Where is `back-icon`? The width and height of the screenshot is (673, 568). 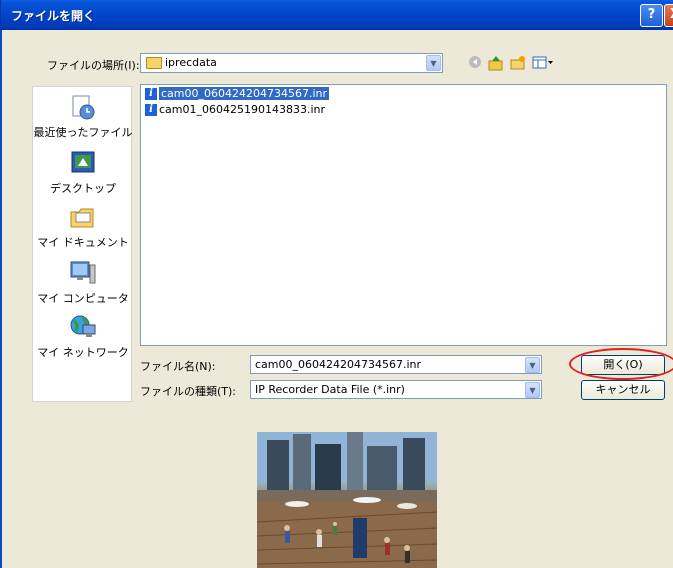
back-icon is located at coordinates (475, 63).